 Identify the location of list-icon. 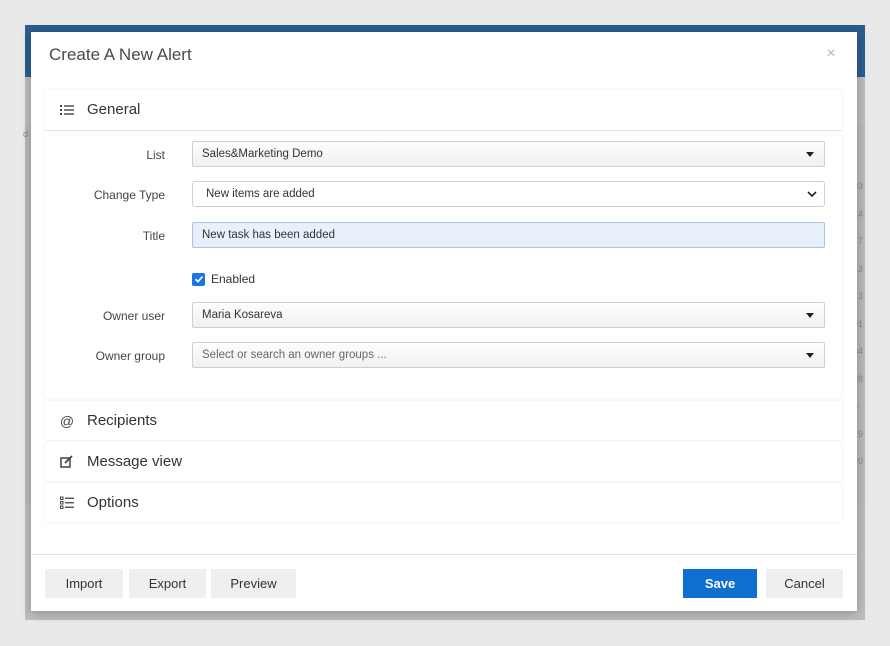
(67, 110).